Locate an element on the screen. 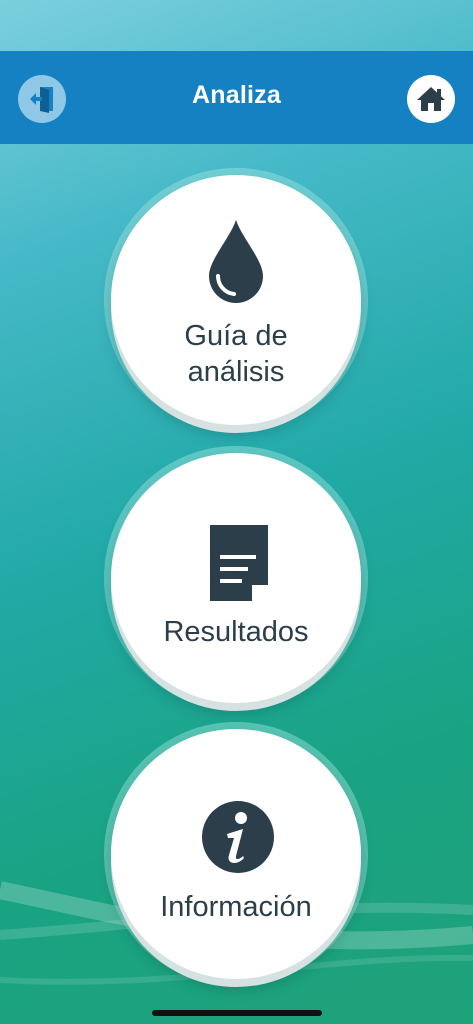 The width and height of the screenshot is (473, 1024). water-drop-icon is located at coordinates (236, 261).